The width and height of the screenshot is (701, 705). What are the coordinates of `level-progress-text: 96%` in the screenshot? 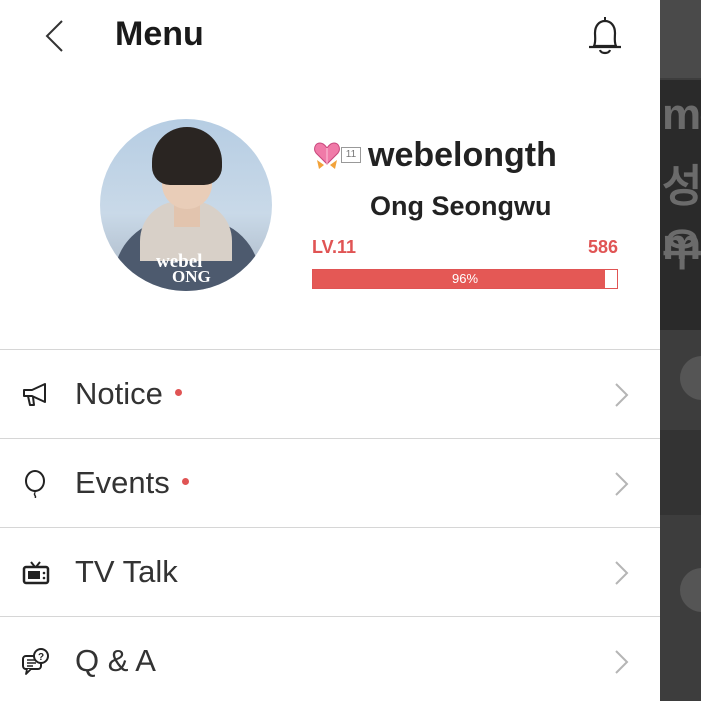 It's located at (465, 278).